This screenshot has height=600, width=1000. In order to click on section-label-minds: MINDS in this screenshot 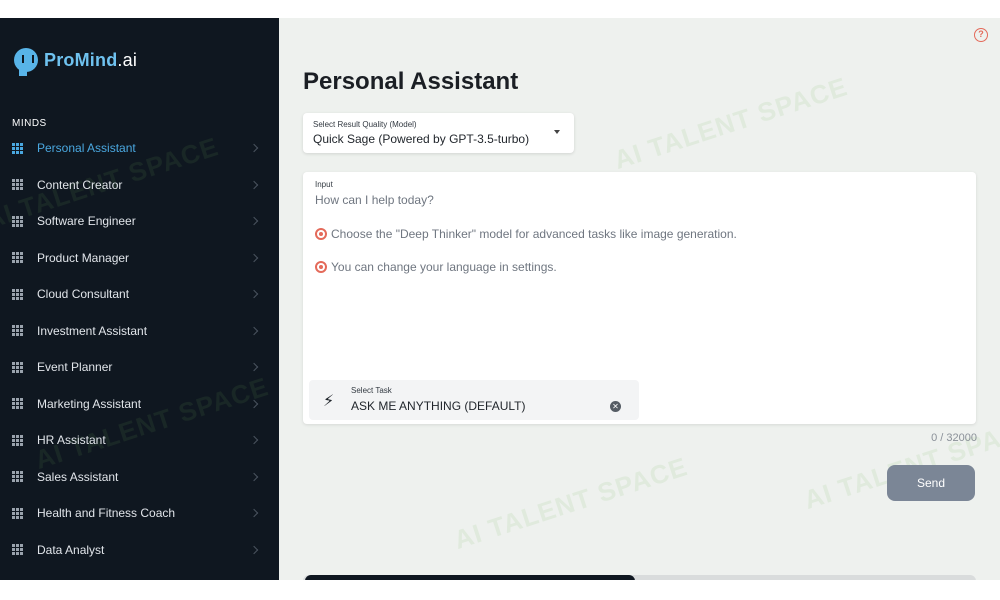, I will do `click(29, 123)`.